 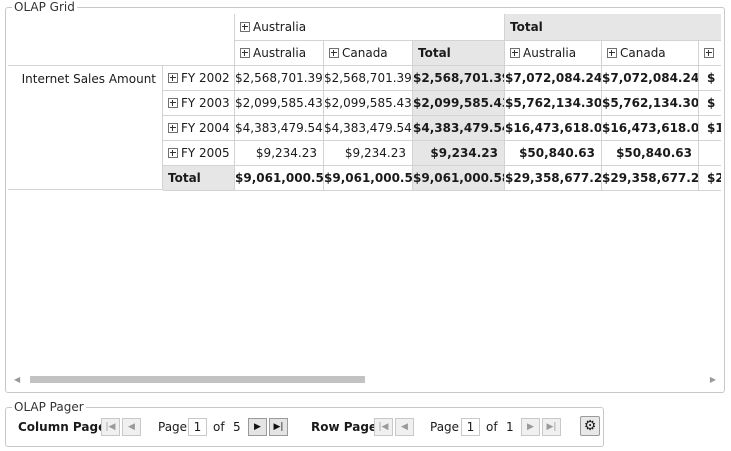 I want to click on data-cell-grand-total: $9,061,000.58, so click(x=459, y=178).